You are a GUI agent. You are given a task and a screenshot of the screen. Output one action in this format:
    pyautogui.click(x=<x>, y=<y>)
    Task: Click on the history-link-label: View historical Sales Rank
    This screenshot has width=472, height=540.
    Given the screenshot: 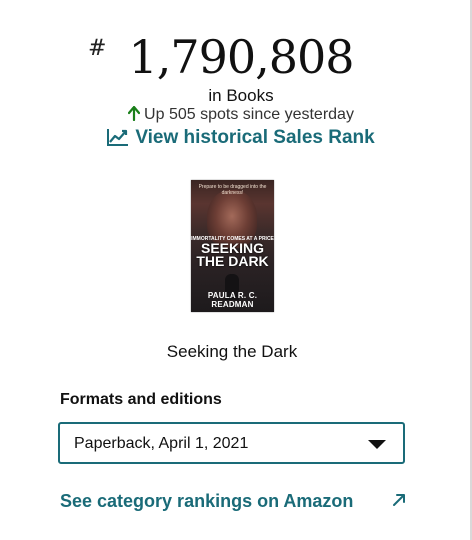 What is the action you would take?
    pyautogui.click(x=255, y=137)
    